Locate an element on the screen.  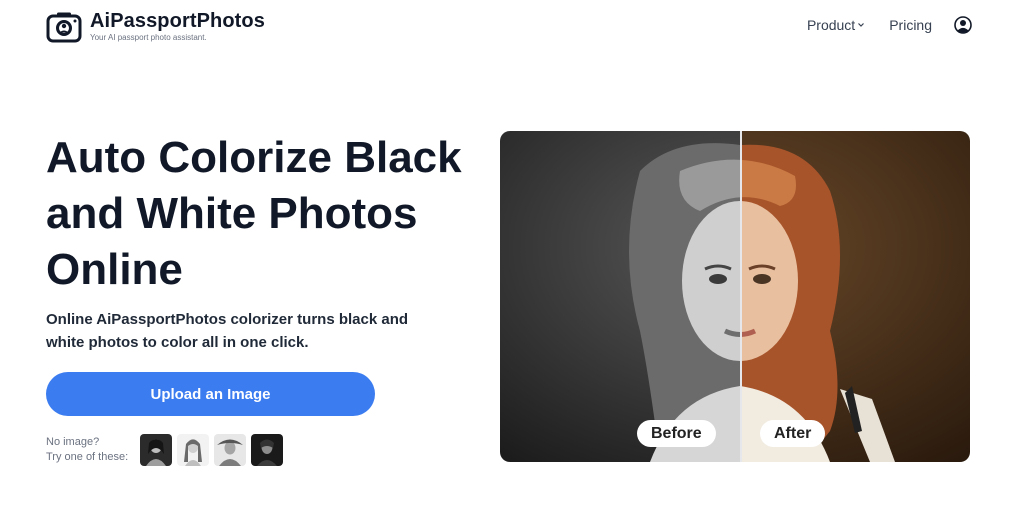
nav-product: Product is located at coordinates (836, 25).